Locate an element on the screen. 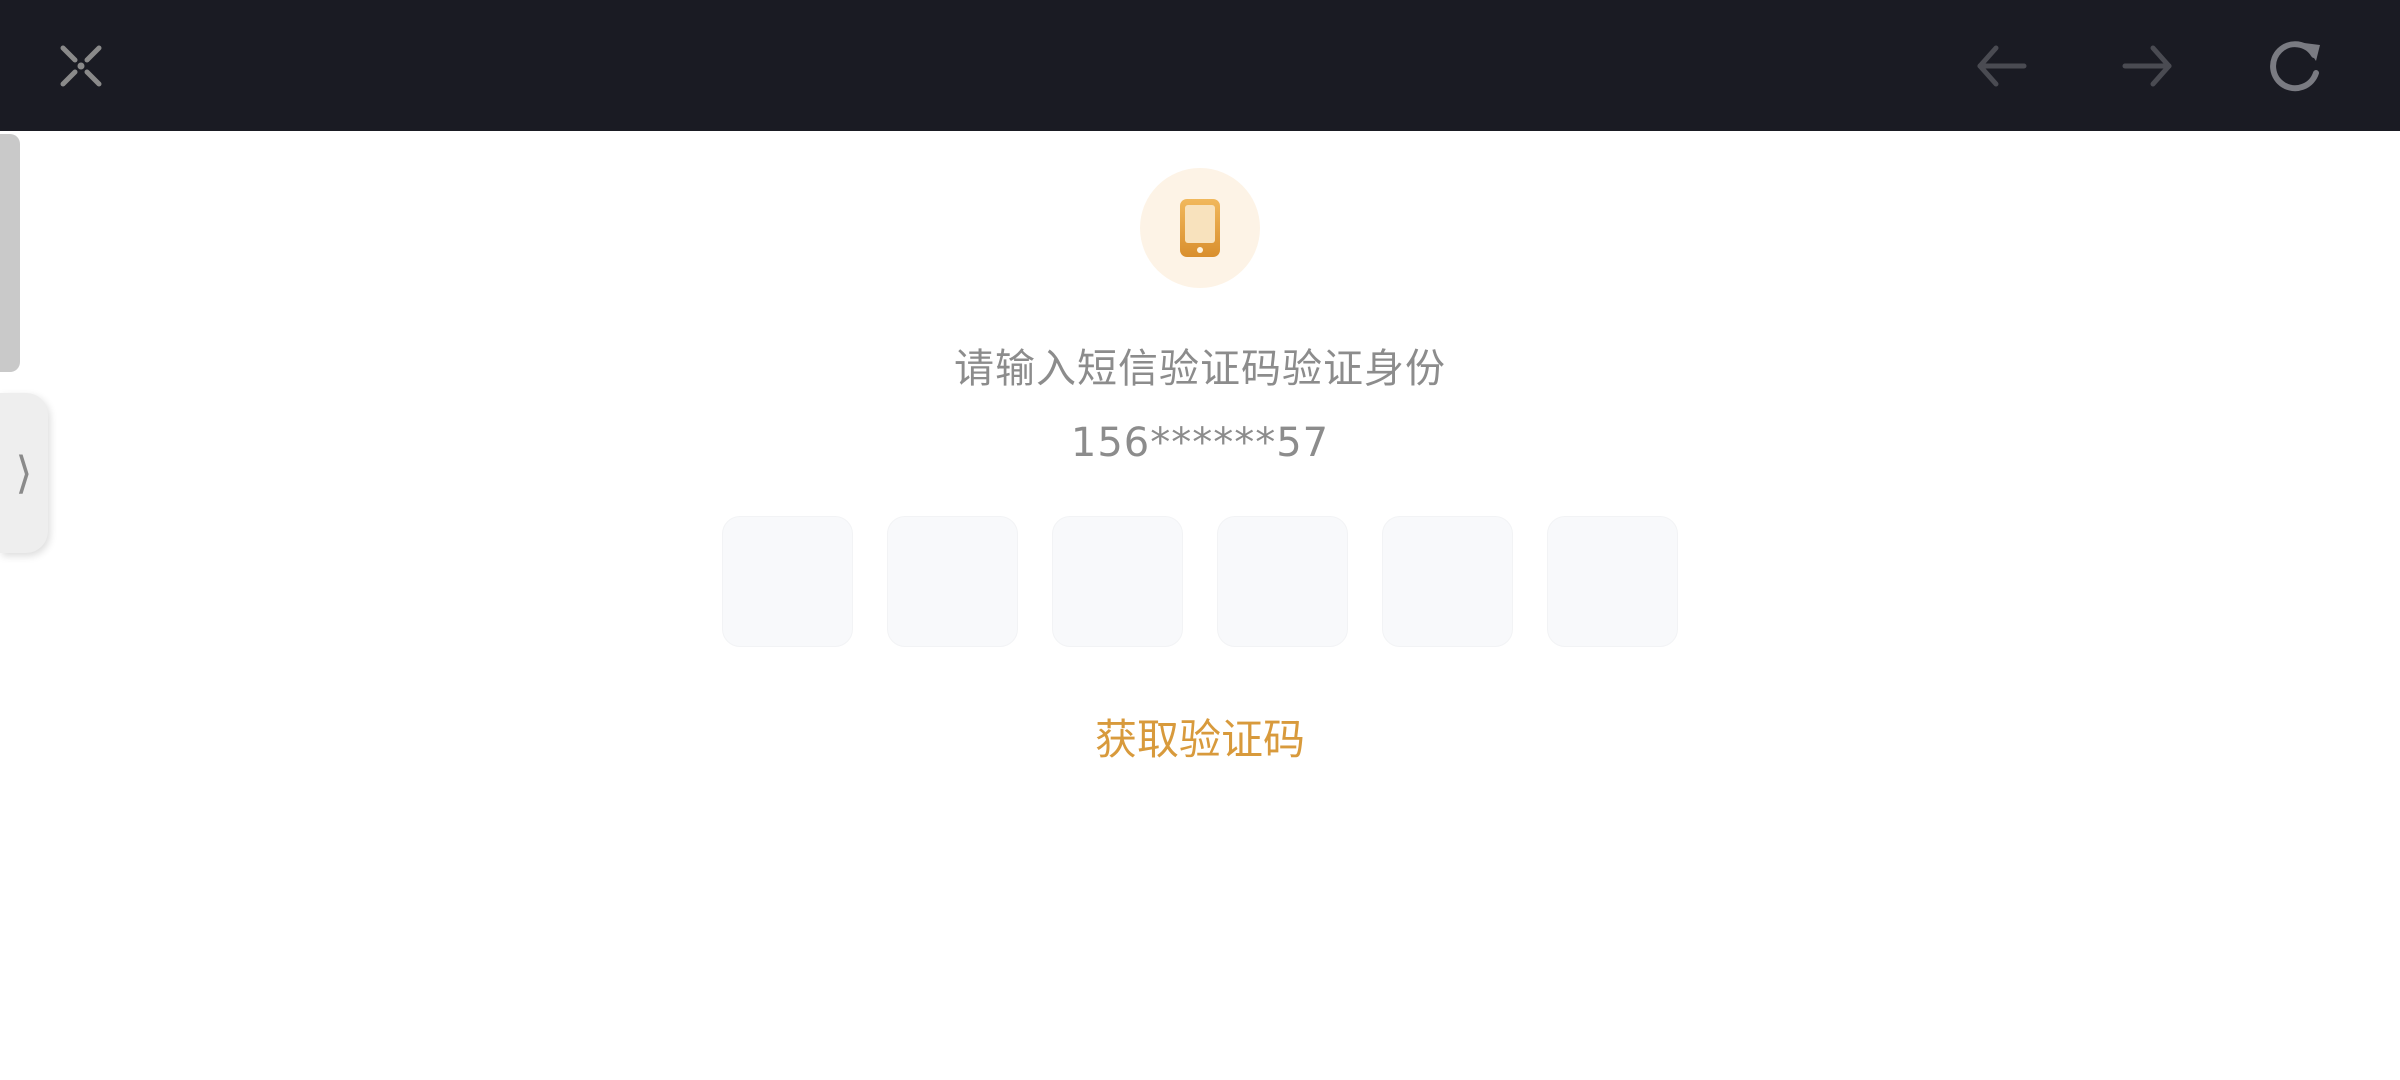  close-button is located at coordinates (81, 66).